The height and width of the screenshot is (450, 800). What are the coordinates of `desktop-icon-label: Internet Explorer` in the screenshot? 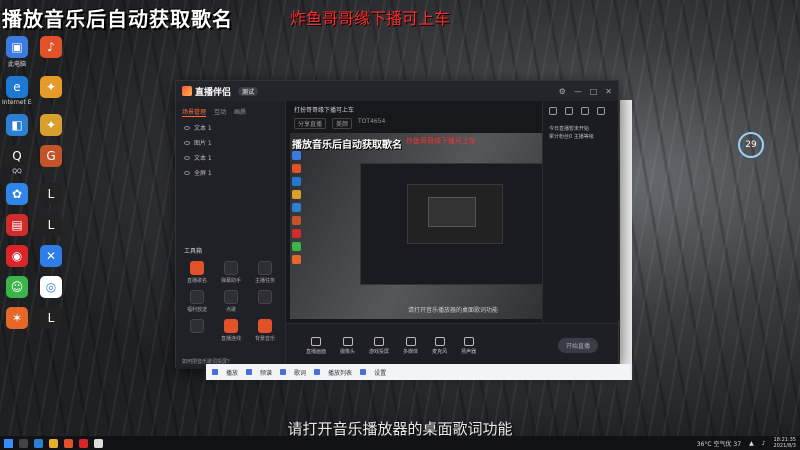 It's located at (17, 102).